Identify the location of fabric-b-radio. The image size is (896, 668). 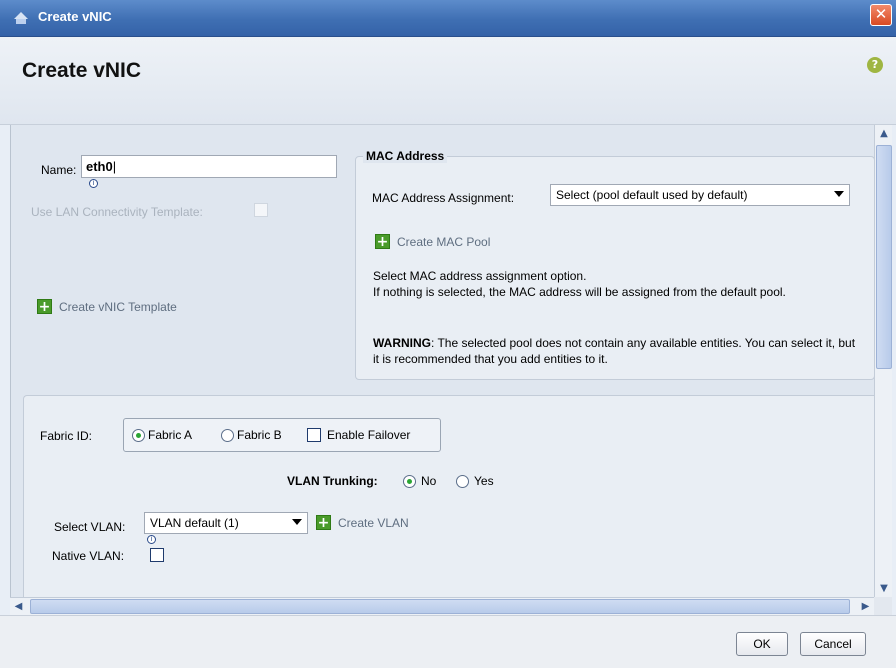
(227, 435).